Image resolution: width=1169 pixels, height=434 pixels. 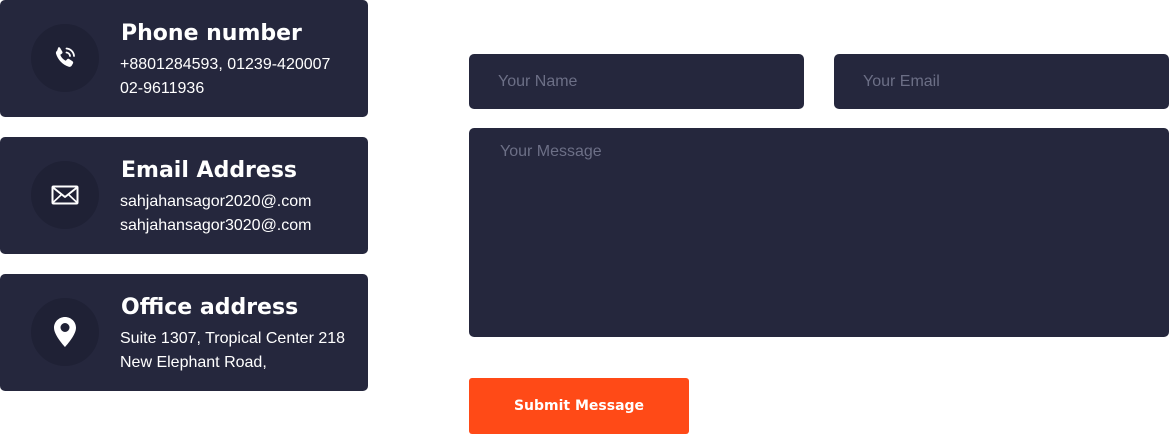 I want to click on phone-line-2: 02-9611936, so click(x=162, y=88).